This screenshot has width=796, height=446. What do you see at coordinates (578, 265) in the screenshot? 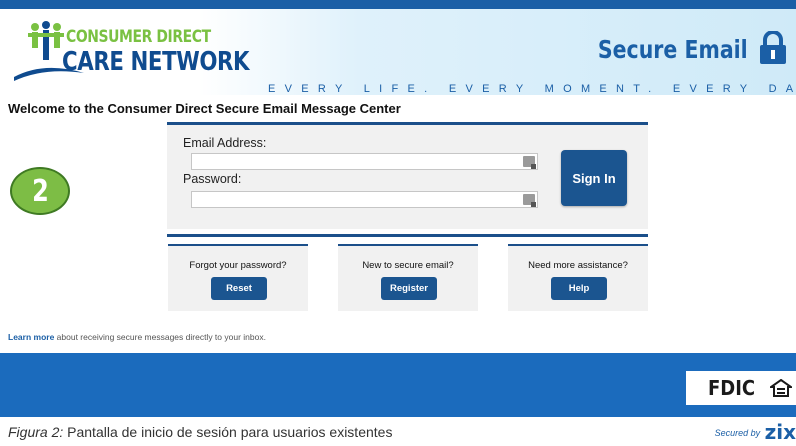
I see `assistance-text: Need more assistance?` at bounding box center [578, 265].